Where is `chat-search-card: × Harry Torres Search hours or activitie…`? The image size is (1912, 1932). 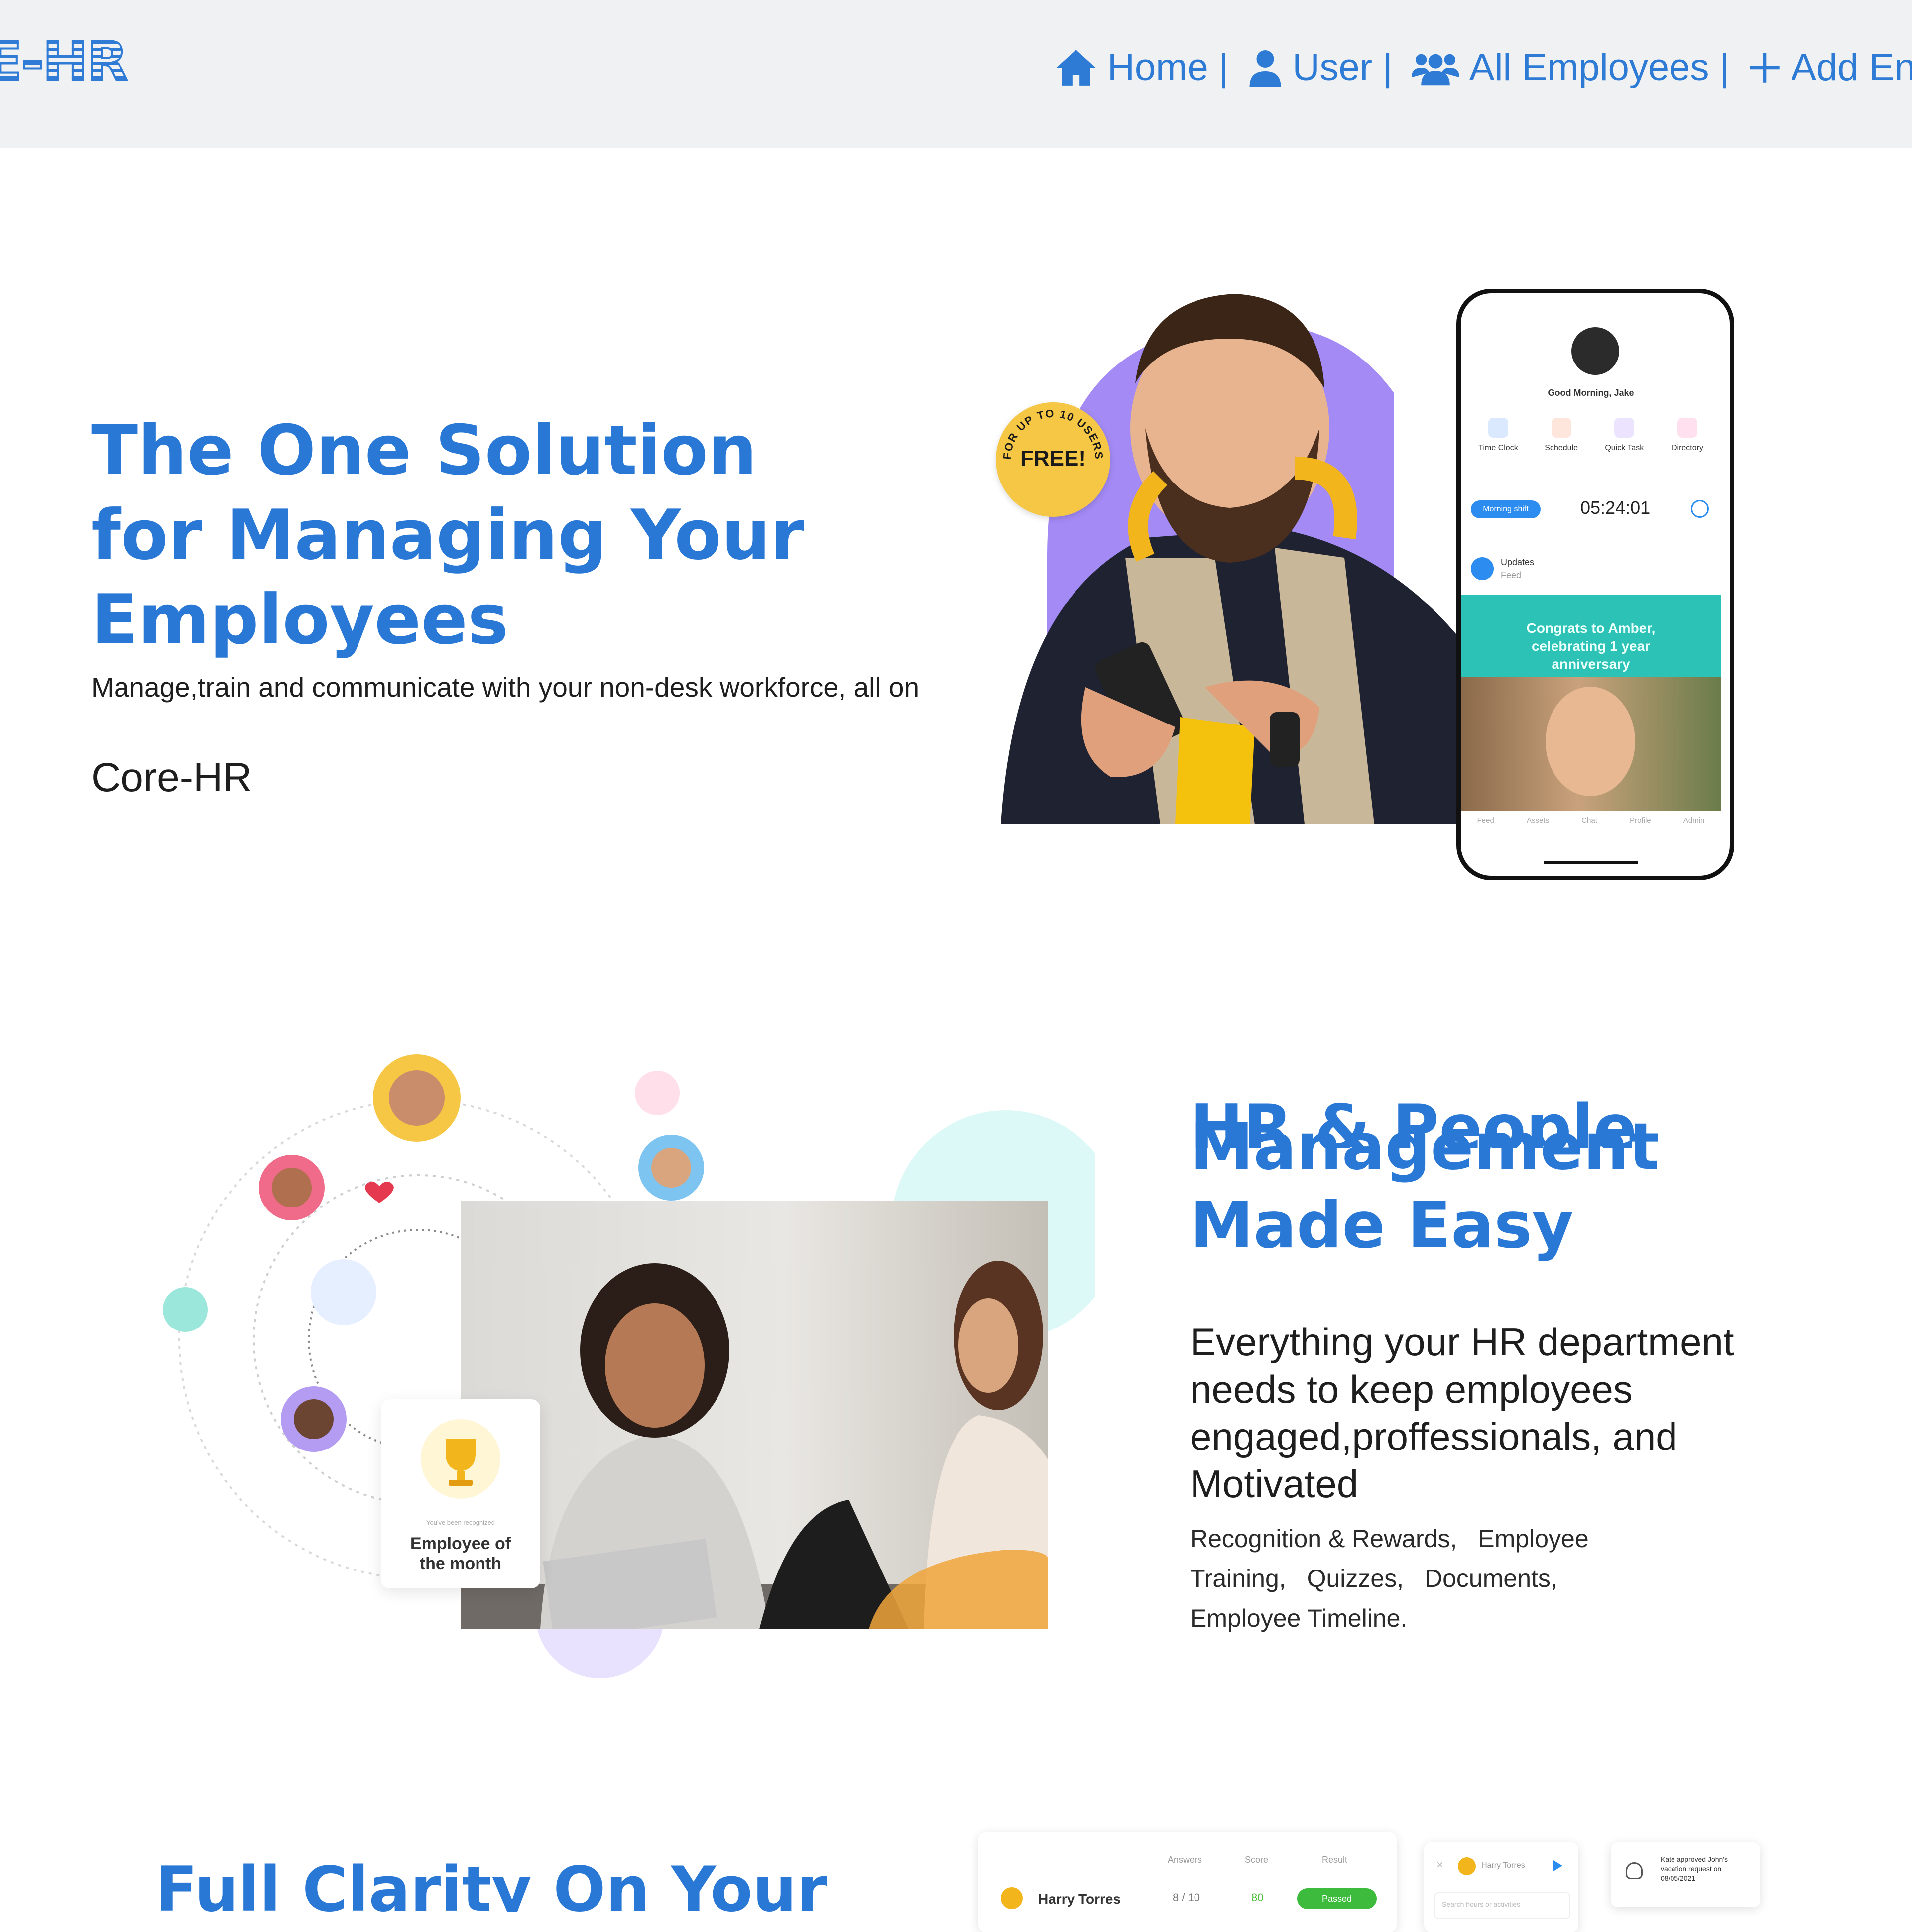
chat-search-card: × Harry Torres Search hours or activitie… is located at coordinates (1501, 1887).